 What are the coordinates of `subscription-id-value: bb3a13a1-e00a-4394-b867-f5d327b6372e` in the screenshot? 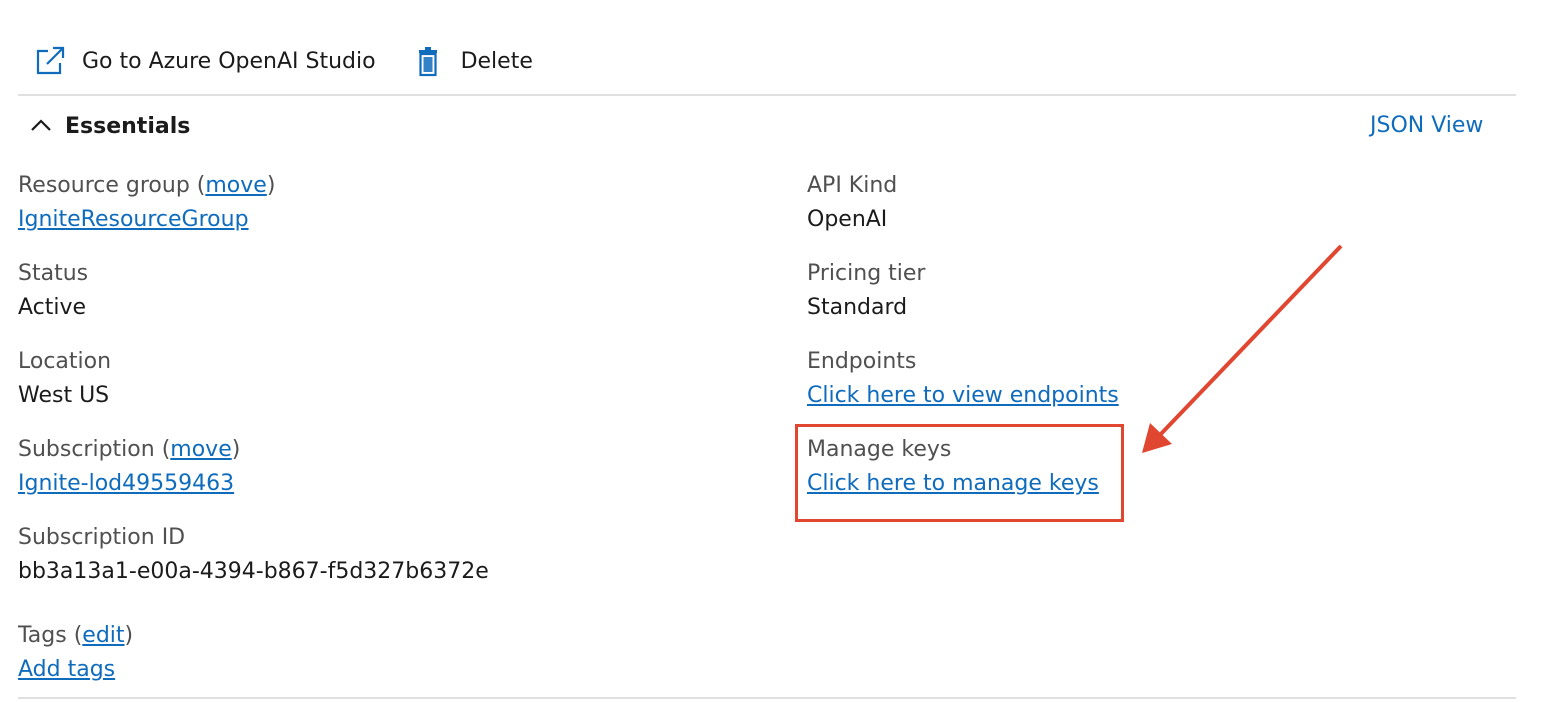 It's located at (253, 571).